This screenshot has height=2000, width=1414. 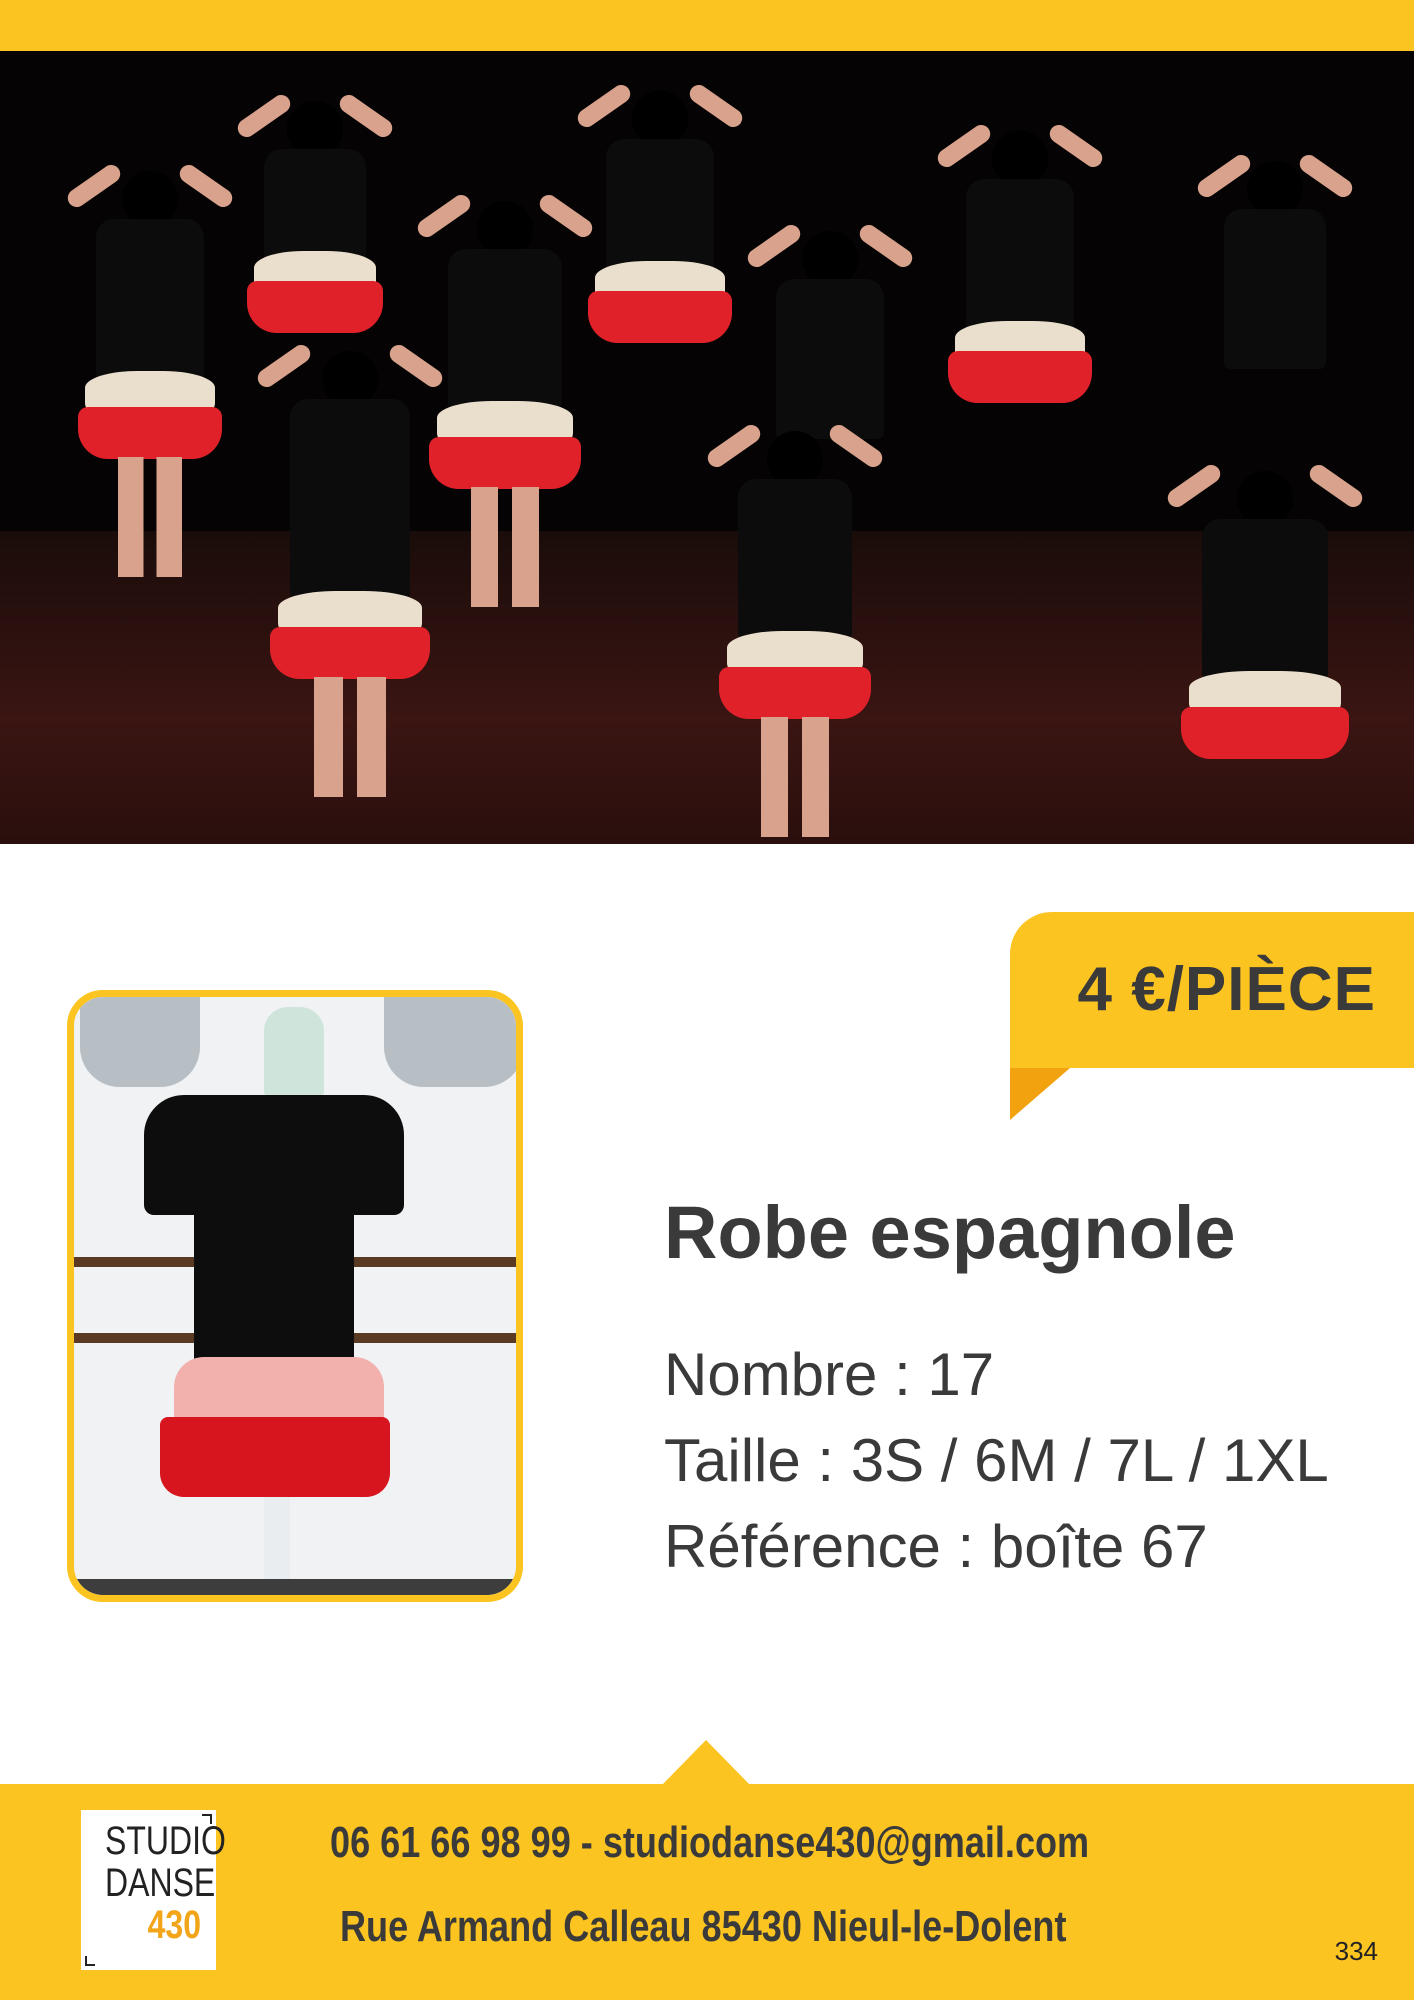 What do you see at coordinates (277, 1542) in the screenshot?
I see `mannequin-stand` at bounding box center [277, 1542].